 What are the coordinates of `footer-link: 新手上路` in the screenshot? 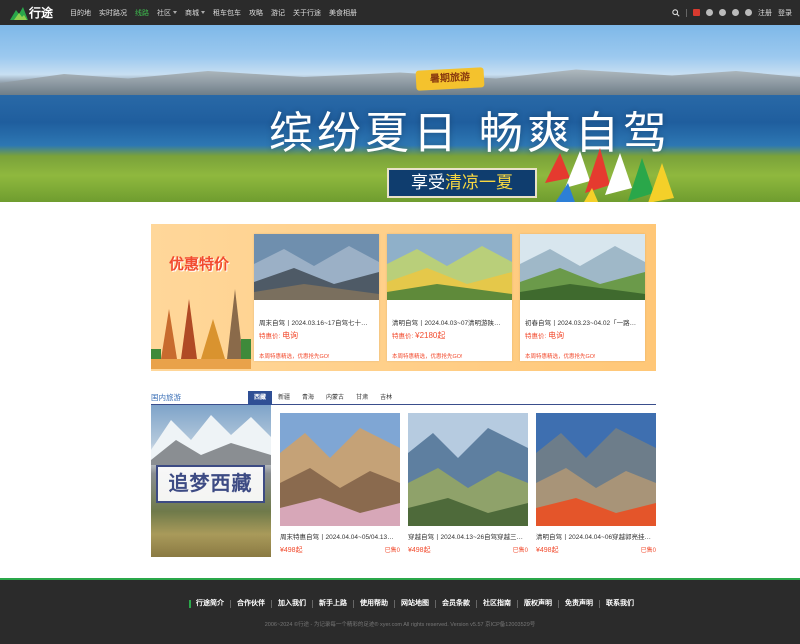 It's located at (332, 604).